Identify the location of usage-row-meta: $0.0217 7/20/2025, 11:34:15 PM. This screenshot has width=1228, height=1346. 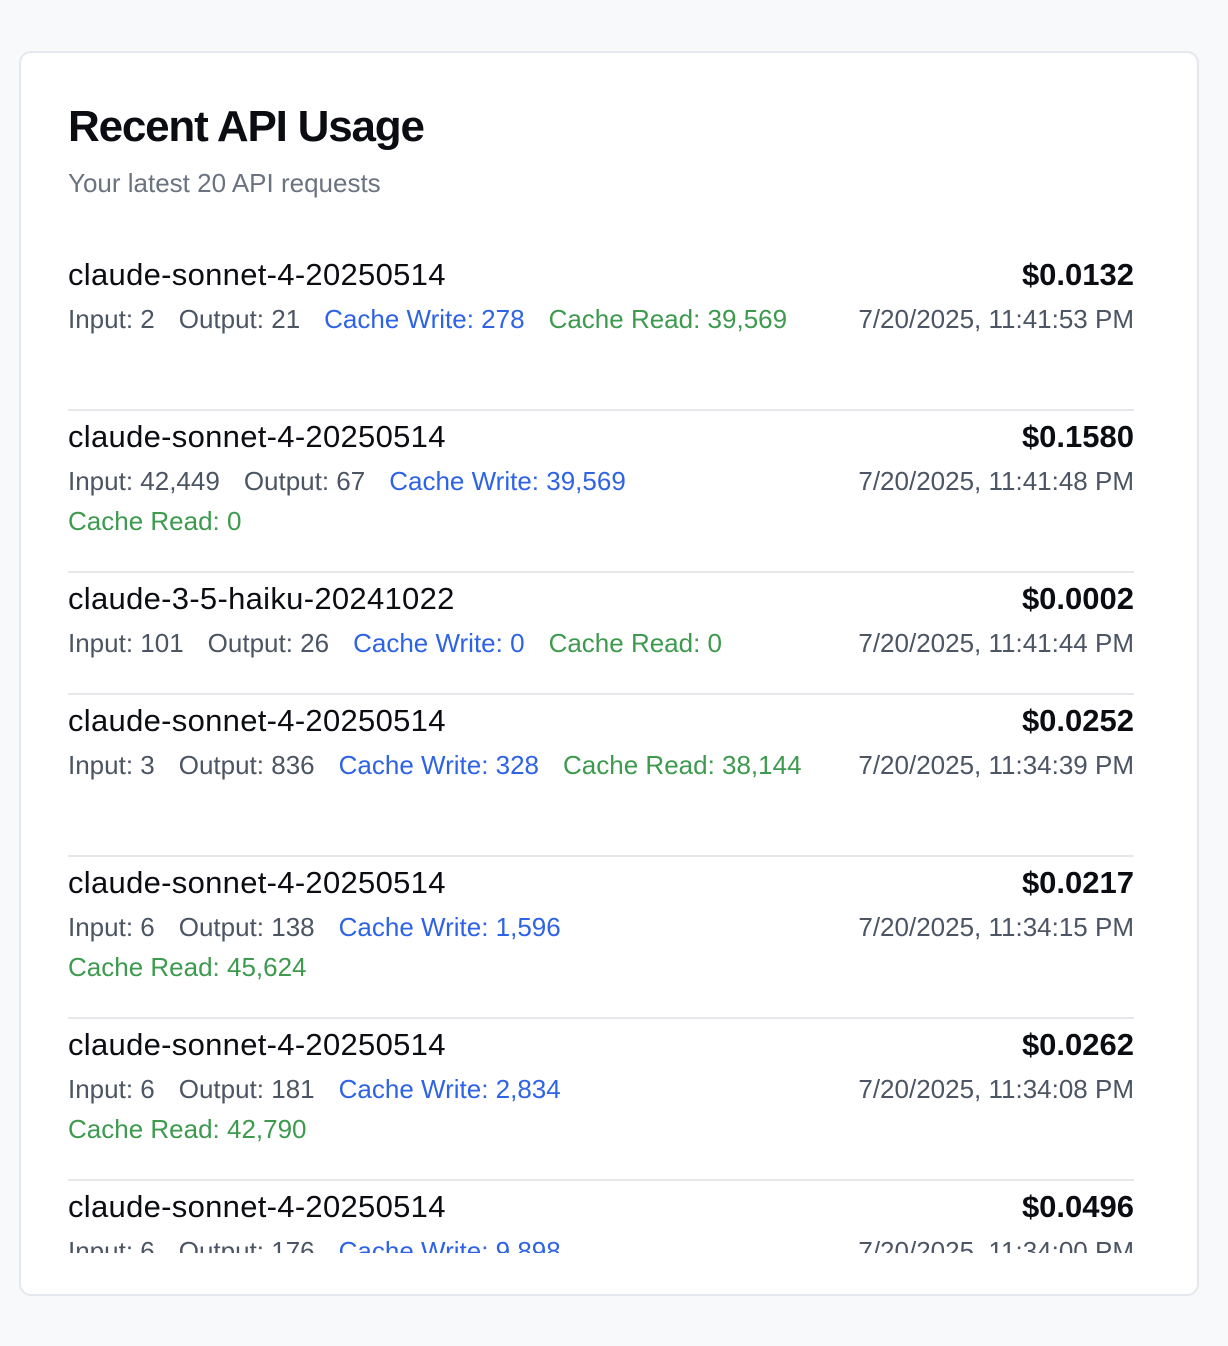
(996, 940).